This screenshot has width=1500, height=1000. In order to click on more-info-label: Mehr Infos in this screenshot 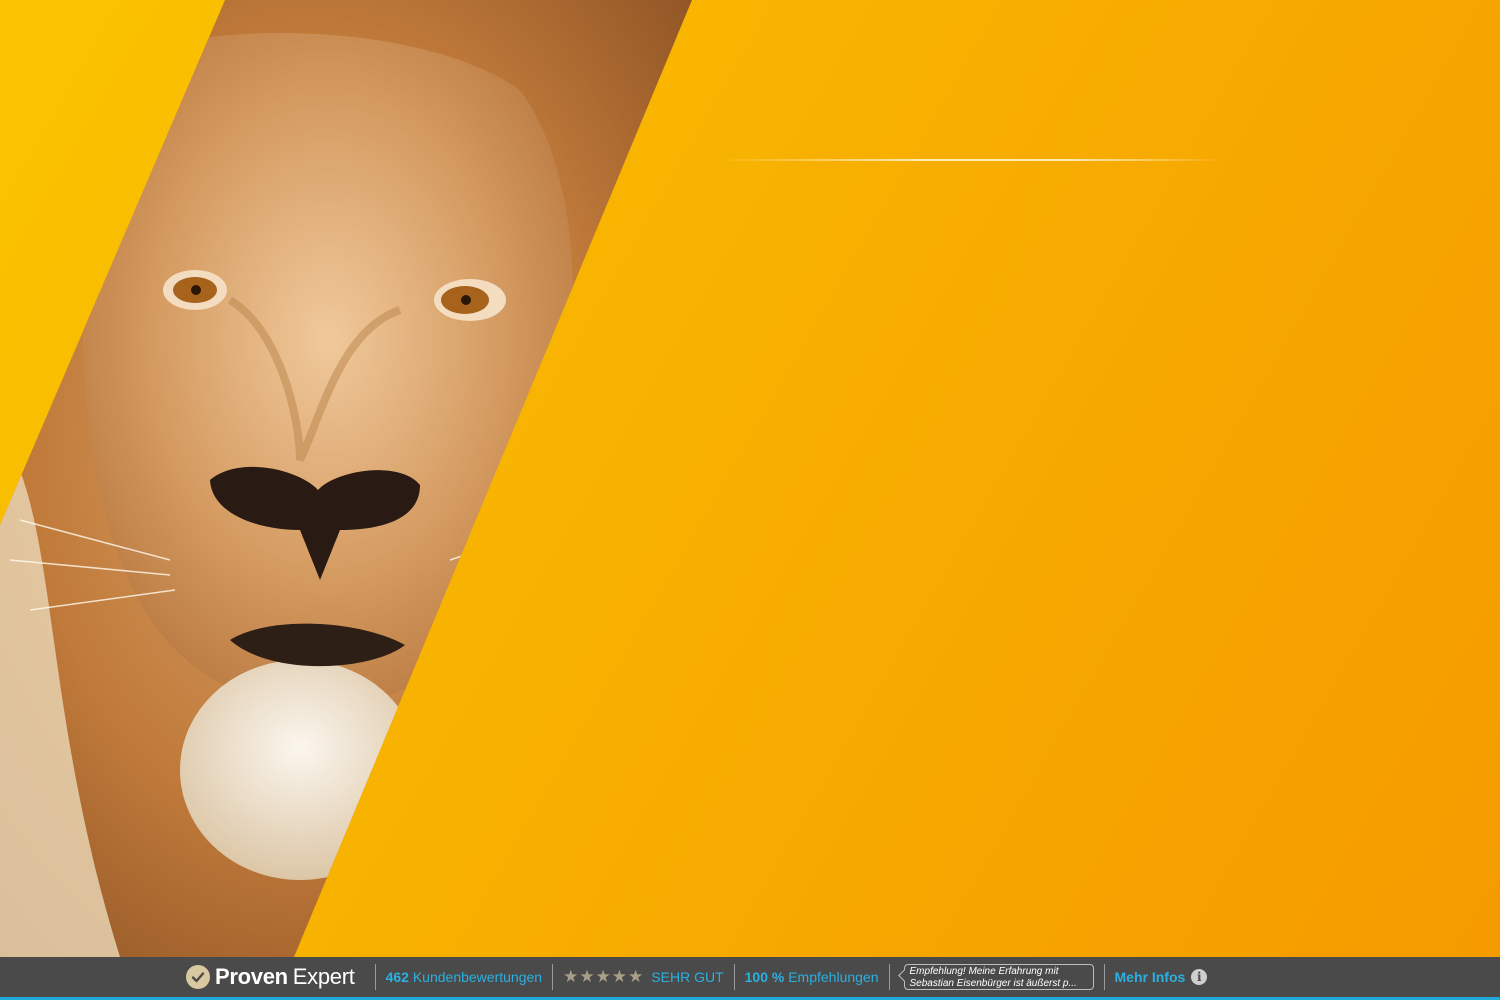, I will do `click(1150, 977)`.